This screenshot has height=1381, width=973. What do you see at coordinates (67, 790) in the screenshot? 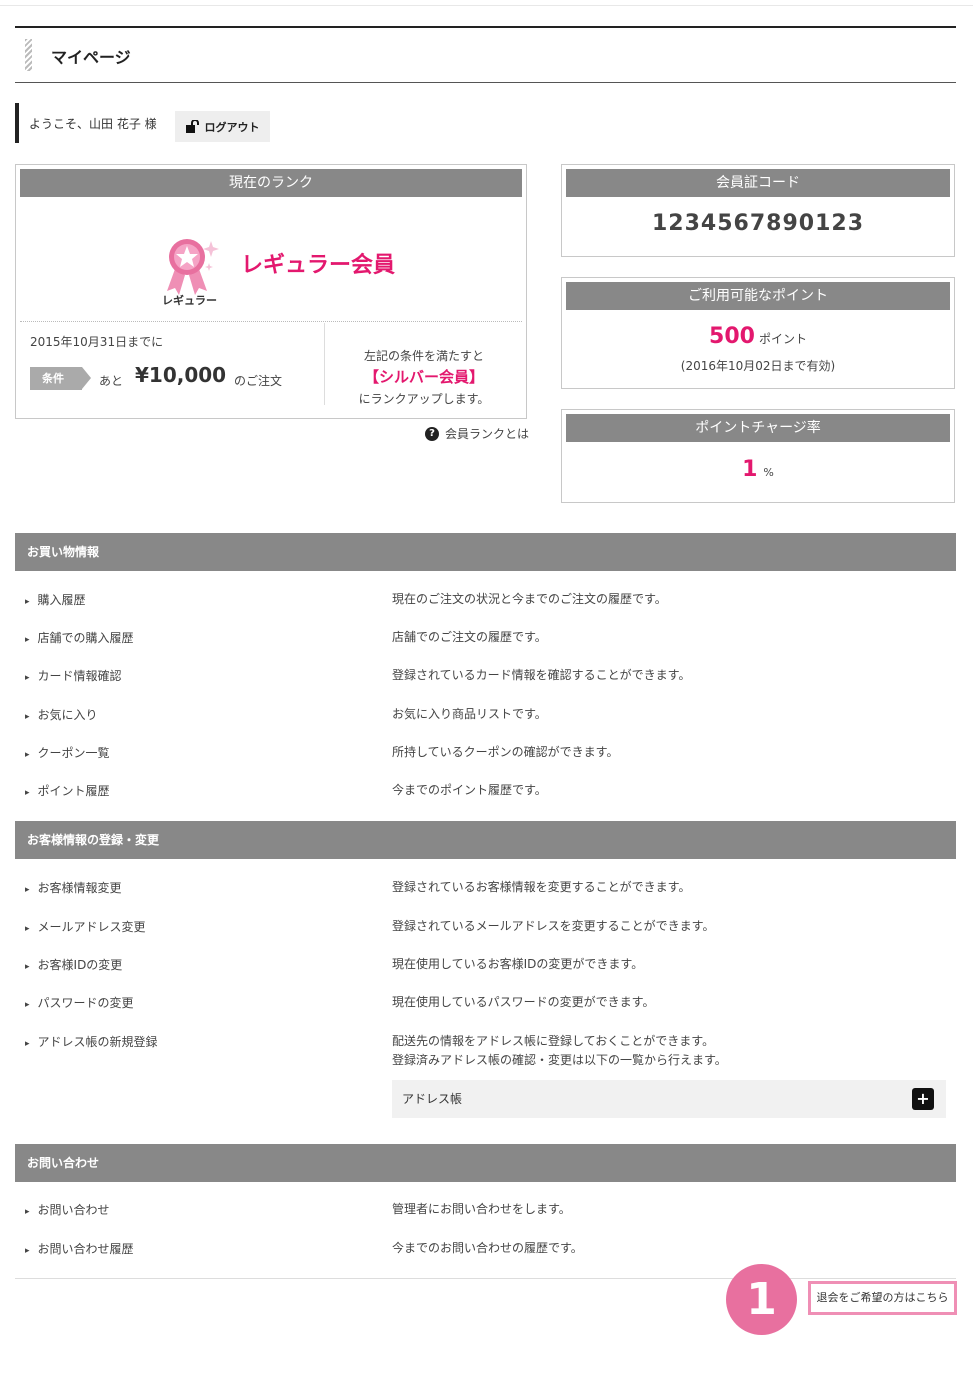
I see `menu-point-history: ポイント履歴` at bounding box center [67, 790].